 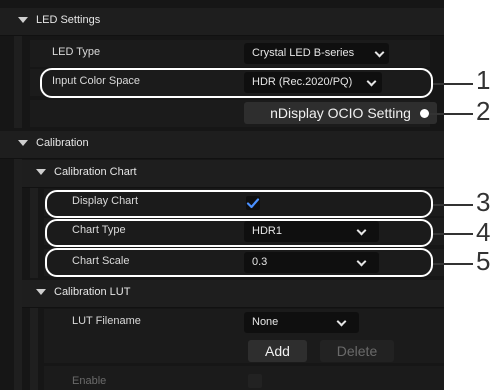 What do you see at coordinates (76, 52) in the screenshot?
I see `led-type-label: LED Type` at bounding box center [76, 52].